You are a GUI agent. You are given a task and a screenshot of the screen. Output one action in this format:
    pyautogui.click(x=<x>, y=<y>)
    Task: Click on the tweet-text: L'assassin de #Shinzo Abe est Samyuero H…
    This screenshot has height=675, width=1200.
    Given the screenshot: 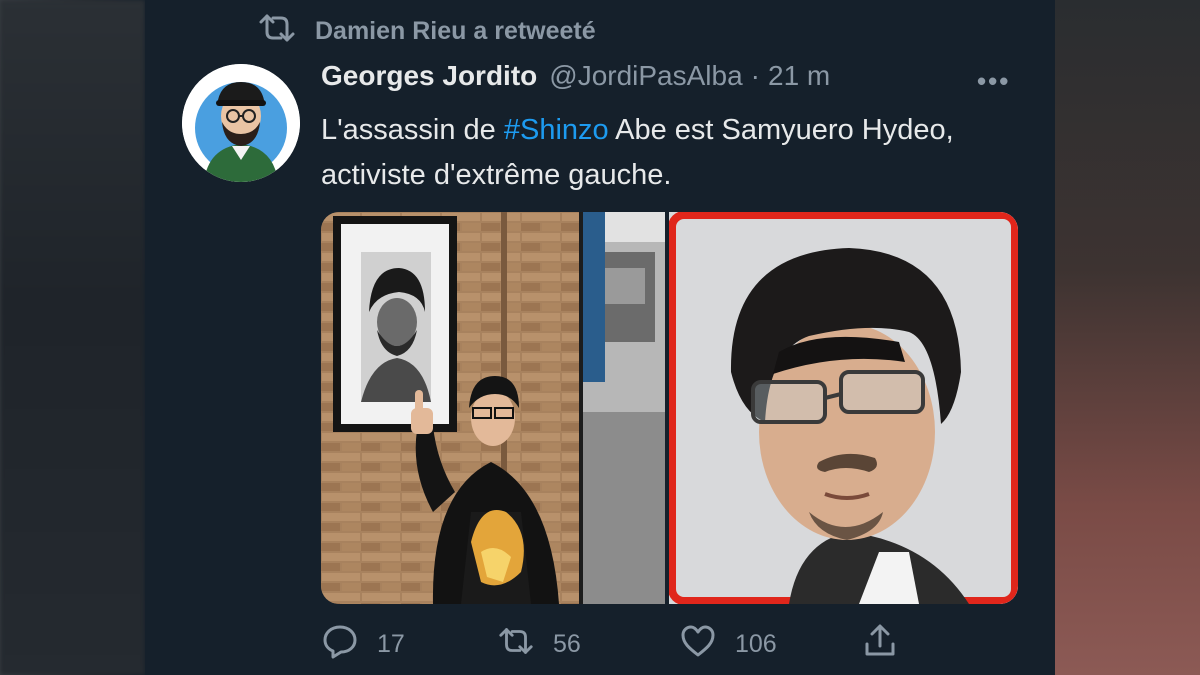 What is the action you would take?
    pyautogui.click(x=671, y=153)
    